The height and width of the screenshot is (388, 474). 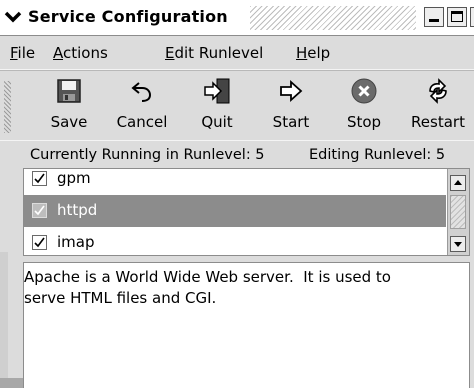 I want to click on undo-icon, so click(x=141, y=92).